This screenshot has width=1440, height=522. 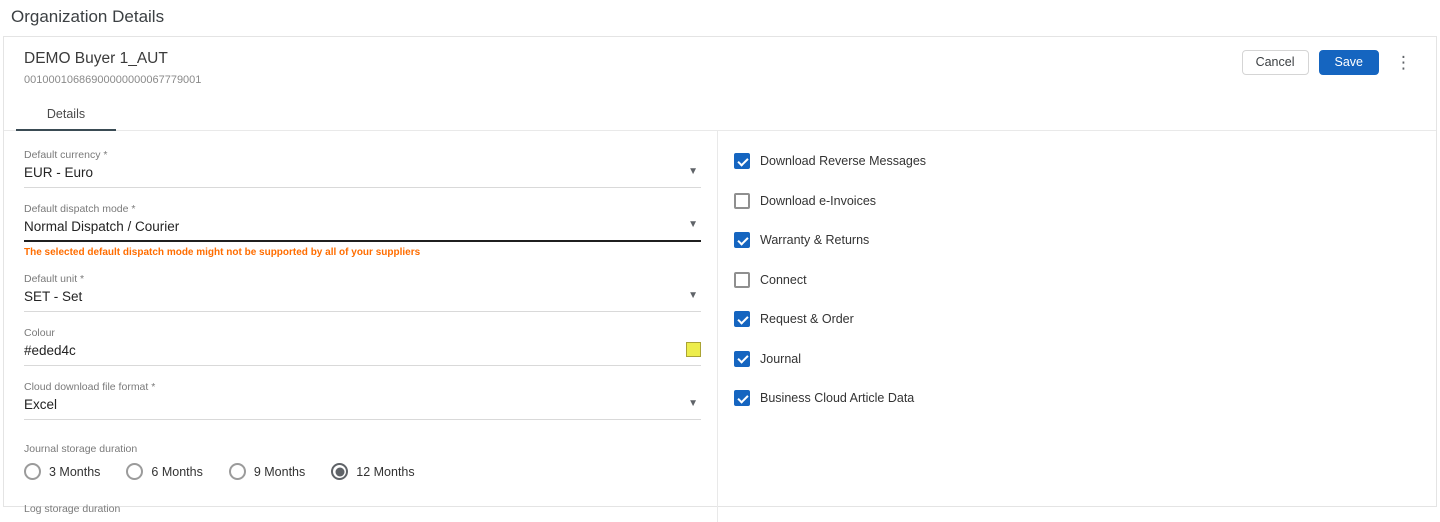 What do you see at coordinates (362, 292) in the screenshot?
I see `default-unit-select: Default unit * SET - Set ▼` at bounding box center [362, 292].